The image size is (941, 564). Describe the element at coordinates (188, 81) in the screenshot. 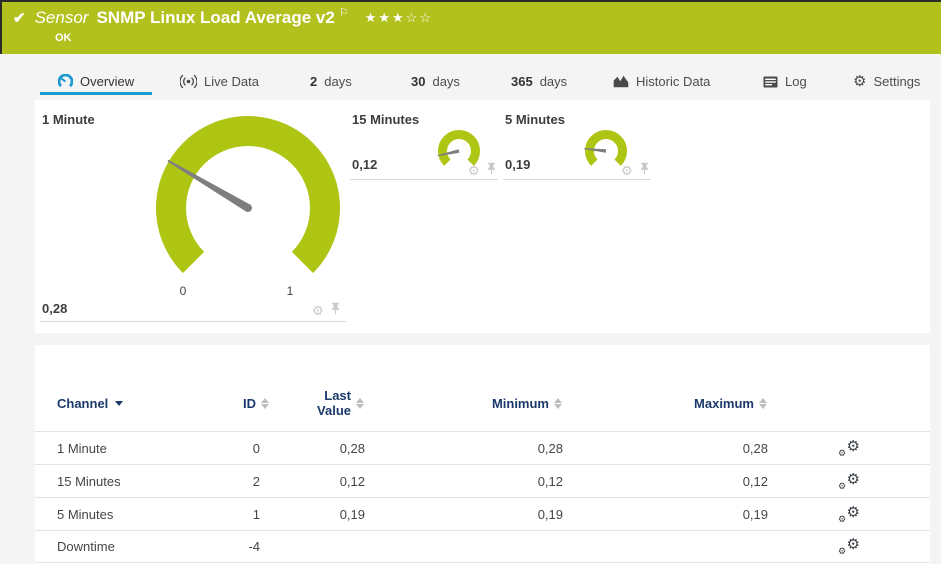

I see `broadcast-icon` at that location.